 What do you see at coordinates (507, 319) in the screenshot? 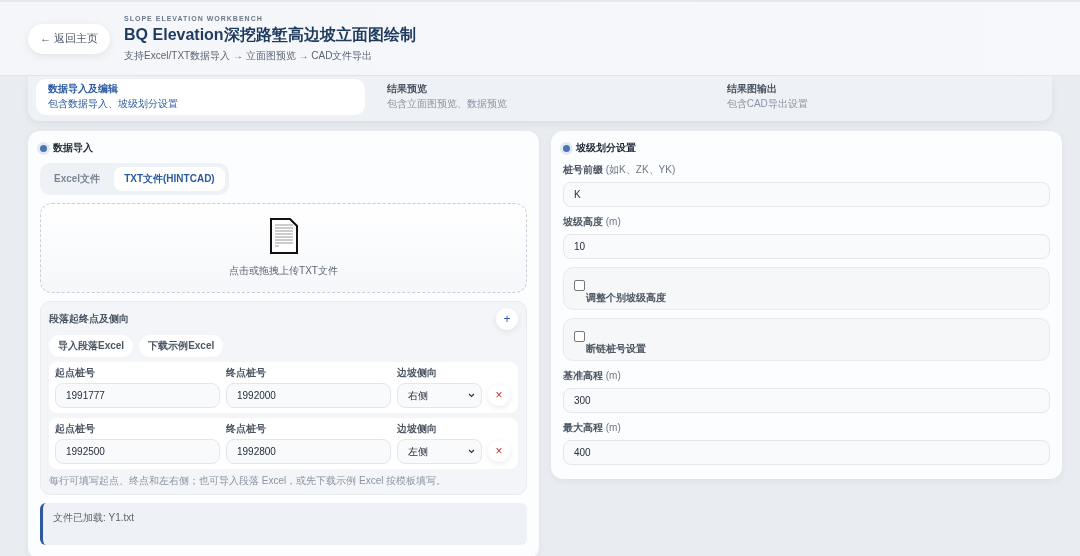
I see `add-button: +` at bounding box center [507, 319].